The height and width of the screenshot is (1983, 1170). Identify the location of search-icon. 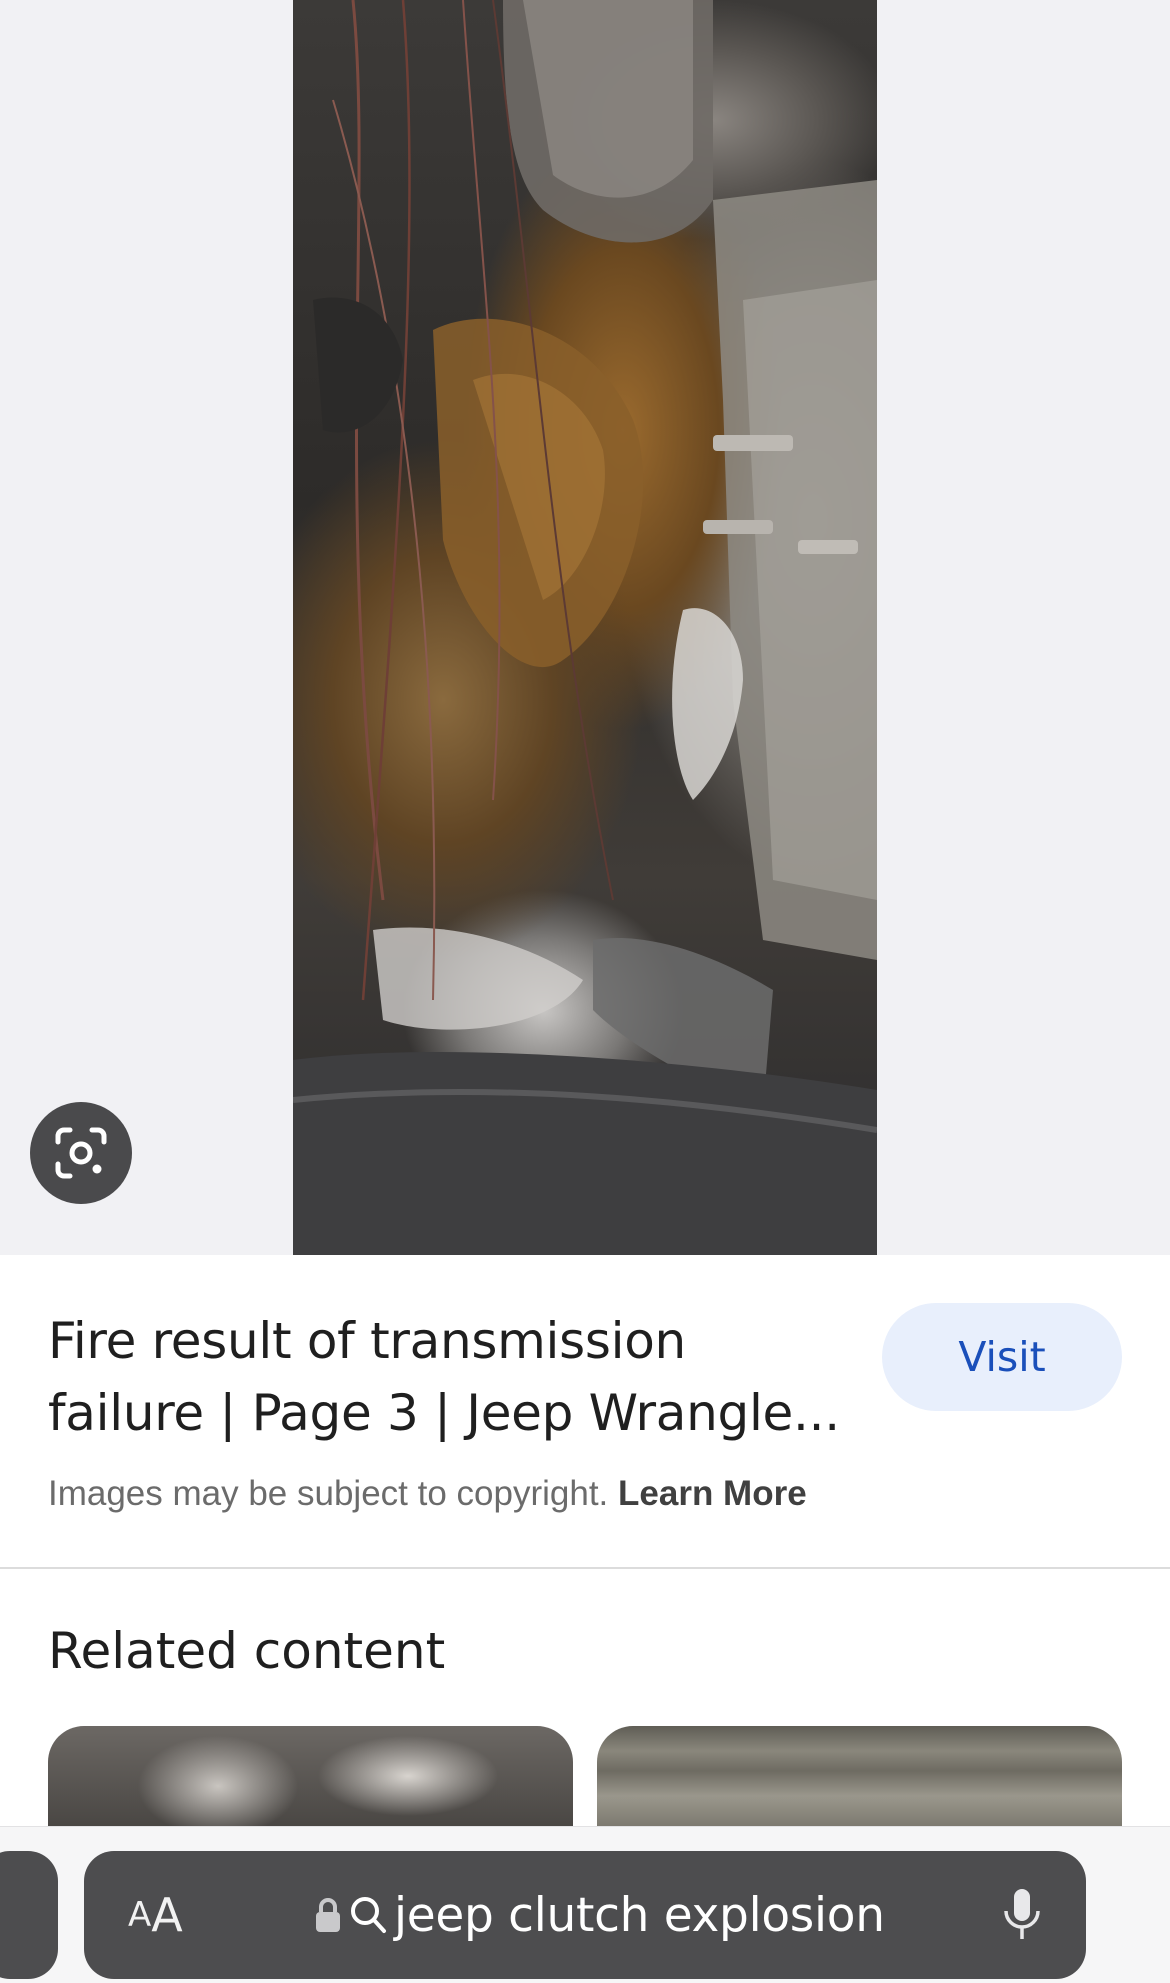
(368, 1915).